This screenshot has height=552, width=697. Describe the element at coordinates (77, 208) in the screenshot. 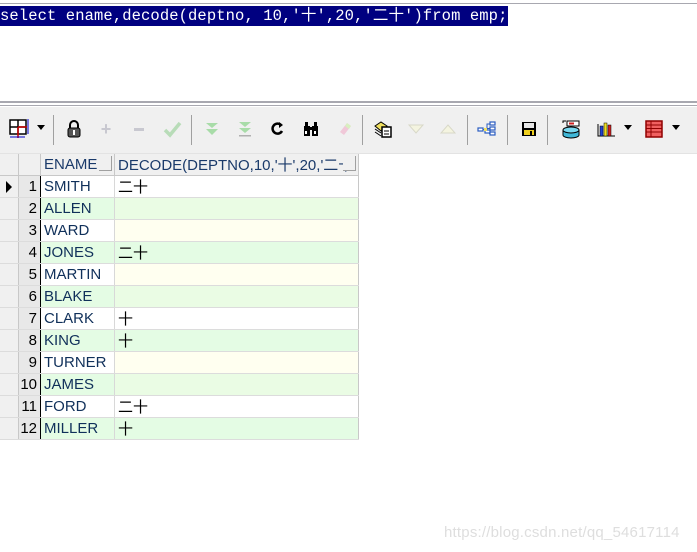

I see `cell-ename: ALLEN` at that location.